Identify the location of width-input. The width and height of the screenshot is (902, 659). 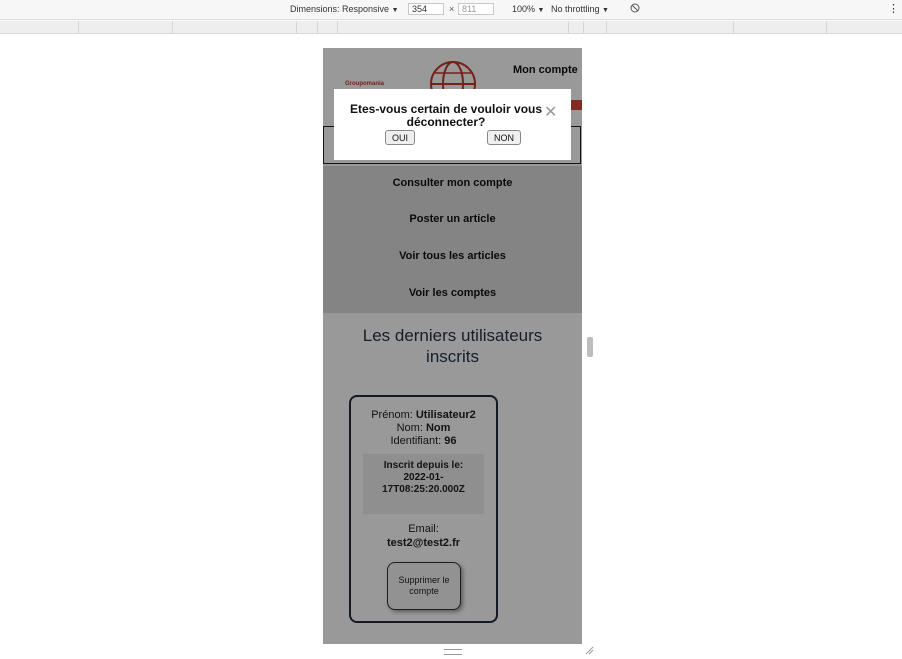
(426, 9).